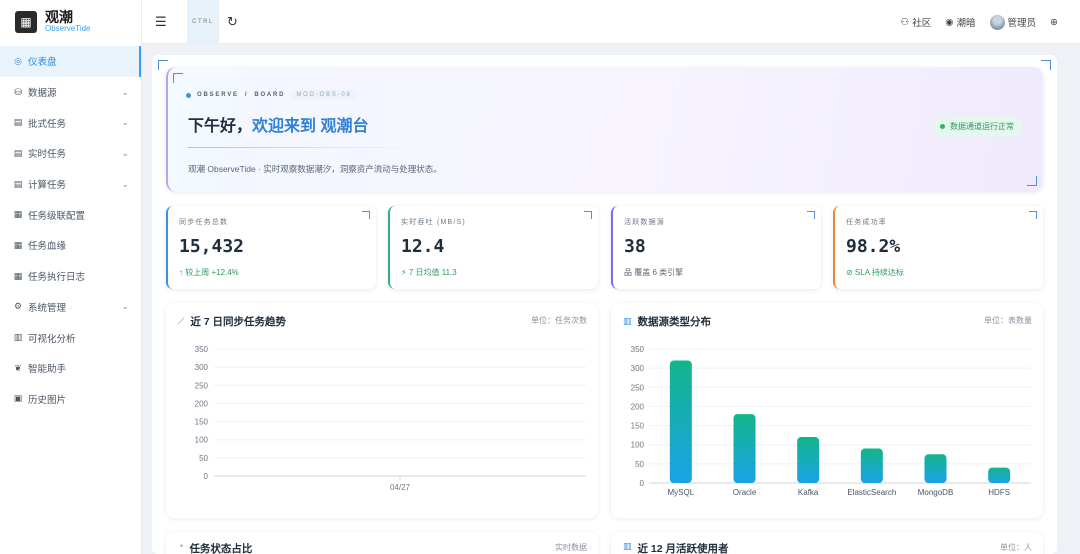 The image size is (1080, 554). Describe the element at coordinates (70, 399) in the screenshot. I see `sidebar-item: ▣ 历史图片` at that location.